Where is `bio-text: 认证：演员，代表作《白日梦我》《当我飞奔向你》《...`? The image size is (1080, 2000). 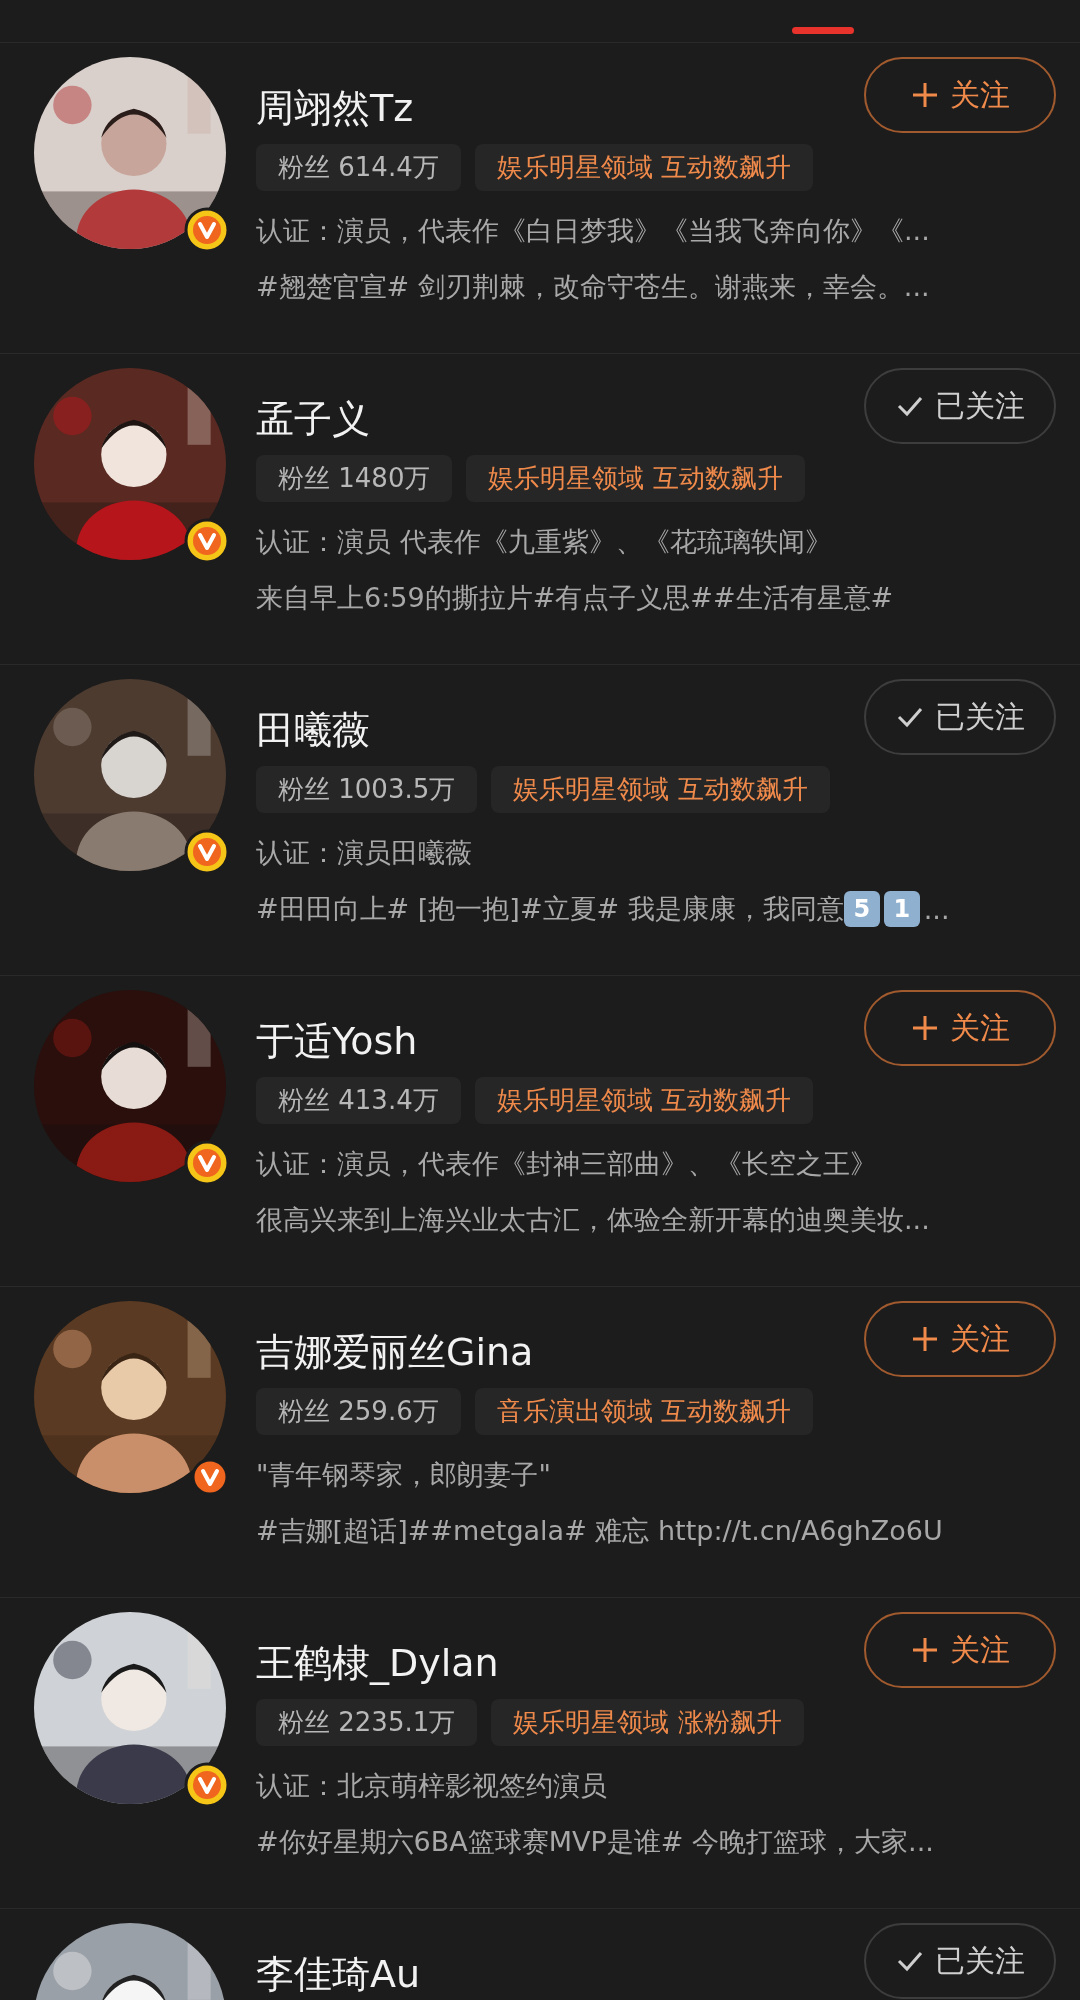 bio-text: 认证：演员，代表作《白日梦我》《当我飞奔向你》《... is located at coordinates (593, 231).